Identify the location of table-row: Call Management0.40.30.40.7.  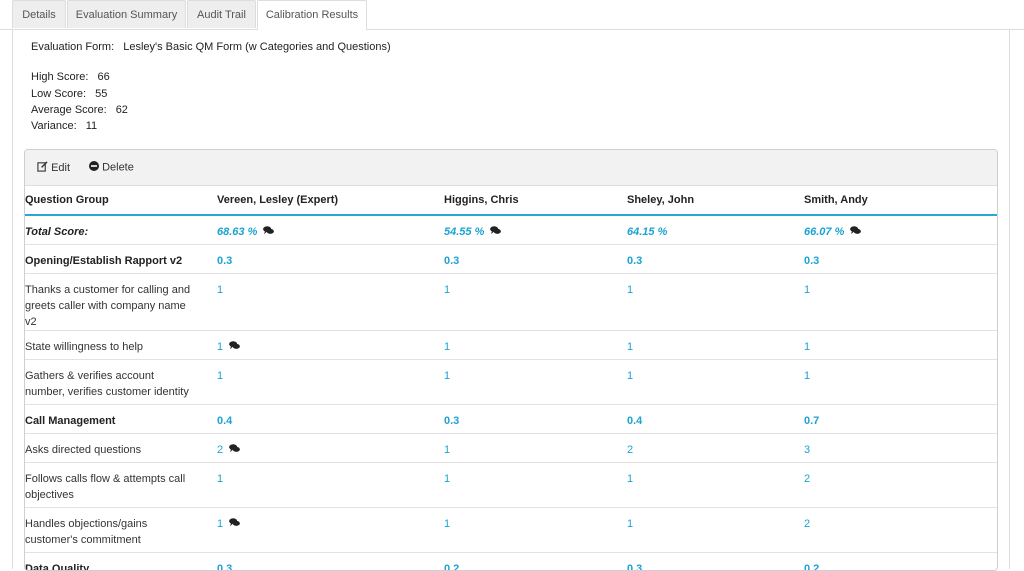
(511, 419).